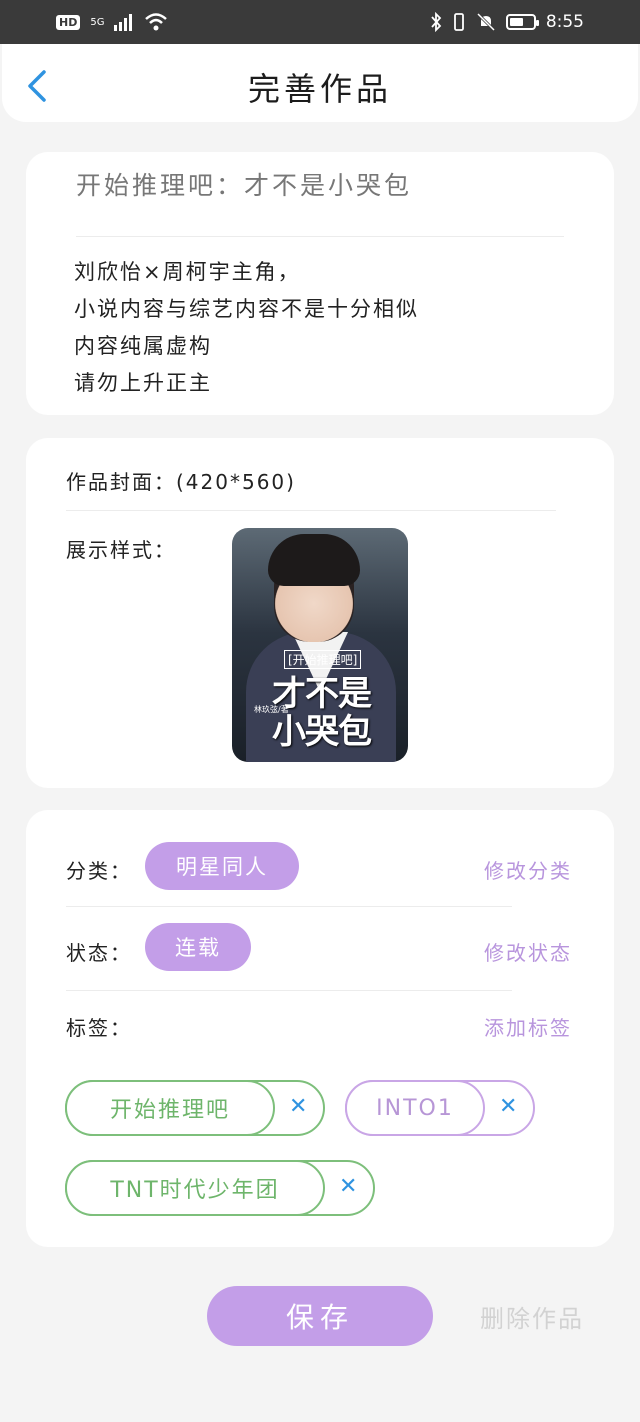 This screenshot has width=640, height=1422. Describe the element at coordinates (564, 22) in the screenshot. I see `status-time: 8:55` at that location.